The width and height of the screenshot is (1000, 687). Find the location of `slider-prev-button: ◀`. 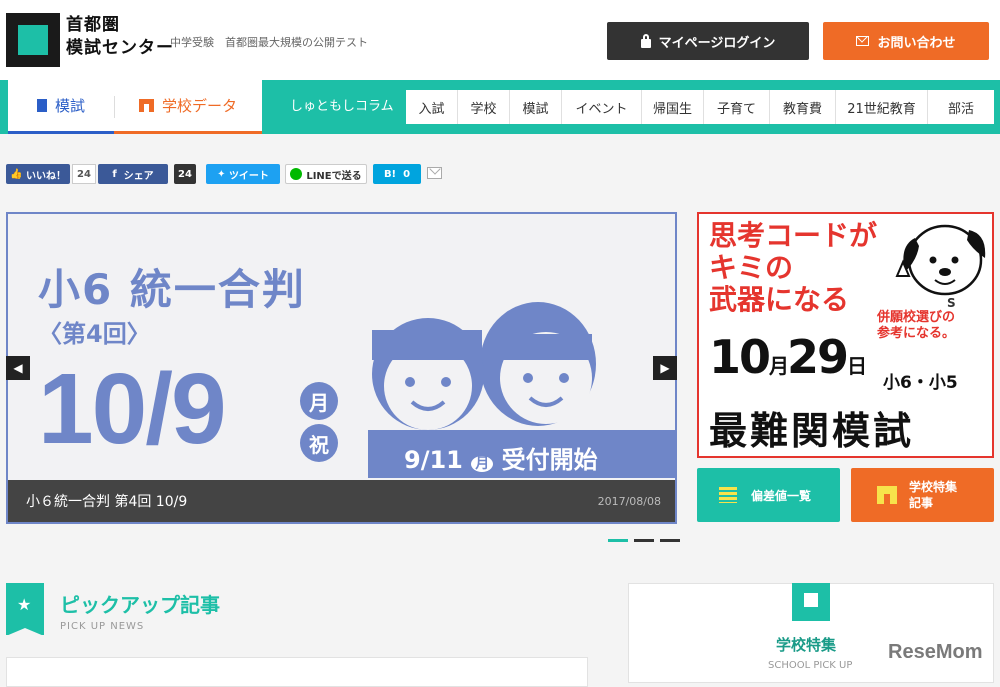

slider-prev-button: ◀ is located at coordinates (18, 368).